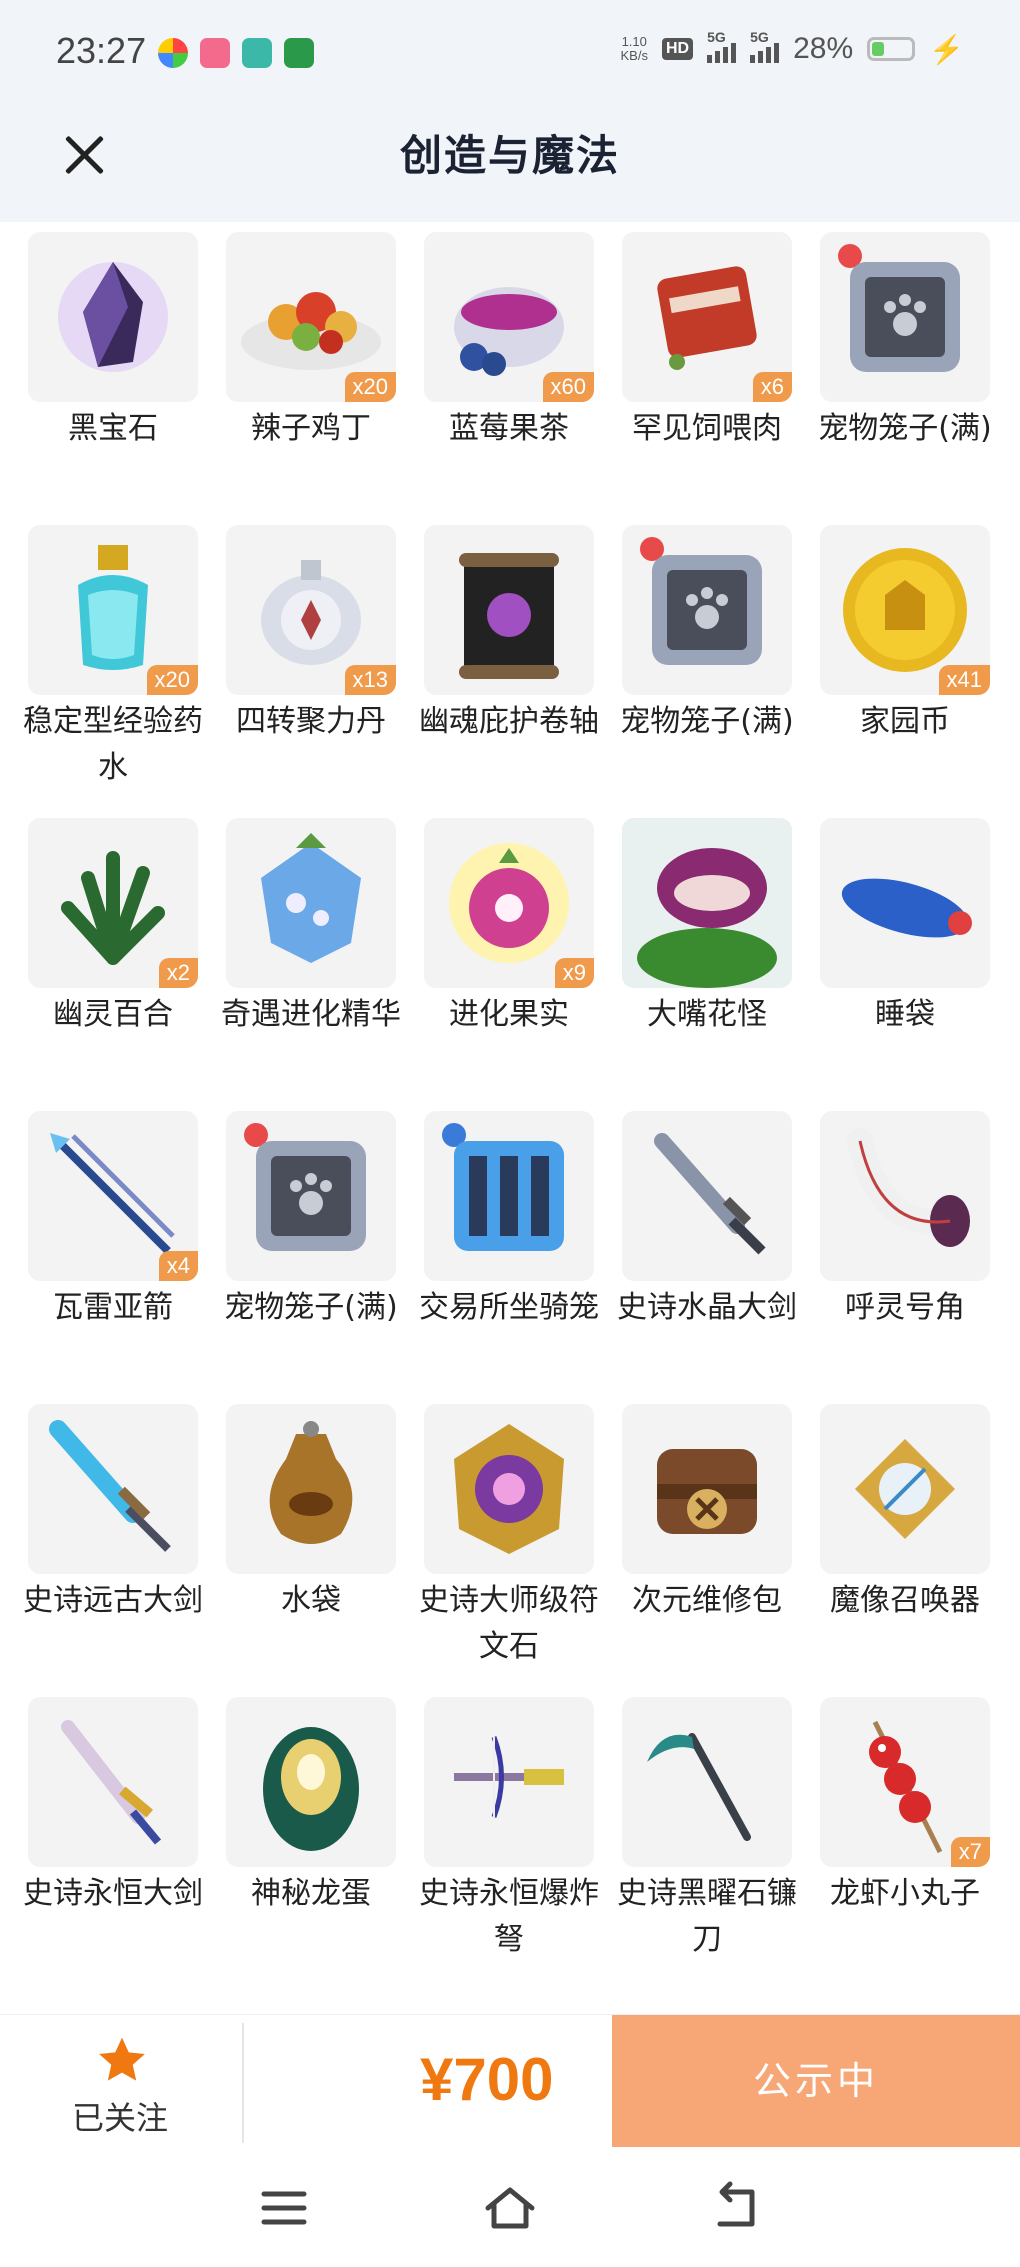 This screenshot has width=1020, height=2267. I want to click on follow-button: 已关注, so click(120, 2083).